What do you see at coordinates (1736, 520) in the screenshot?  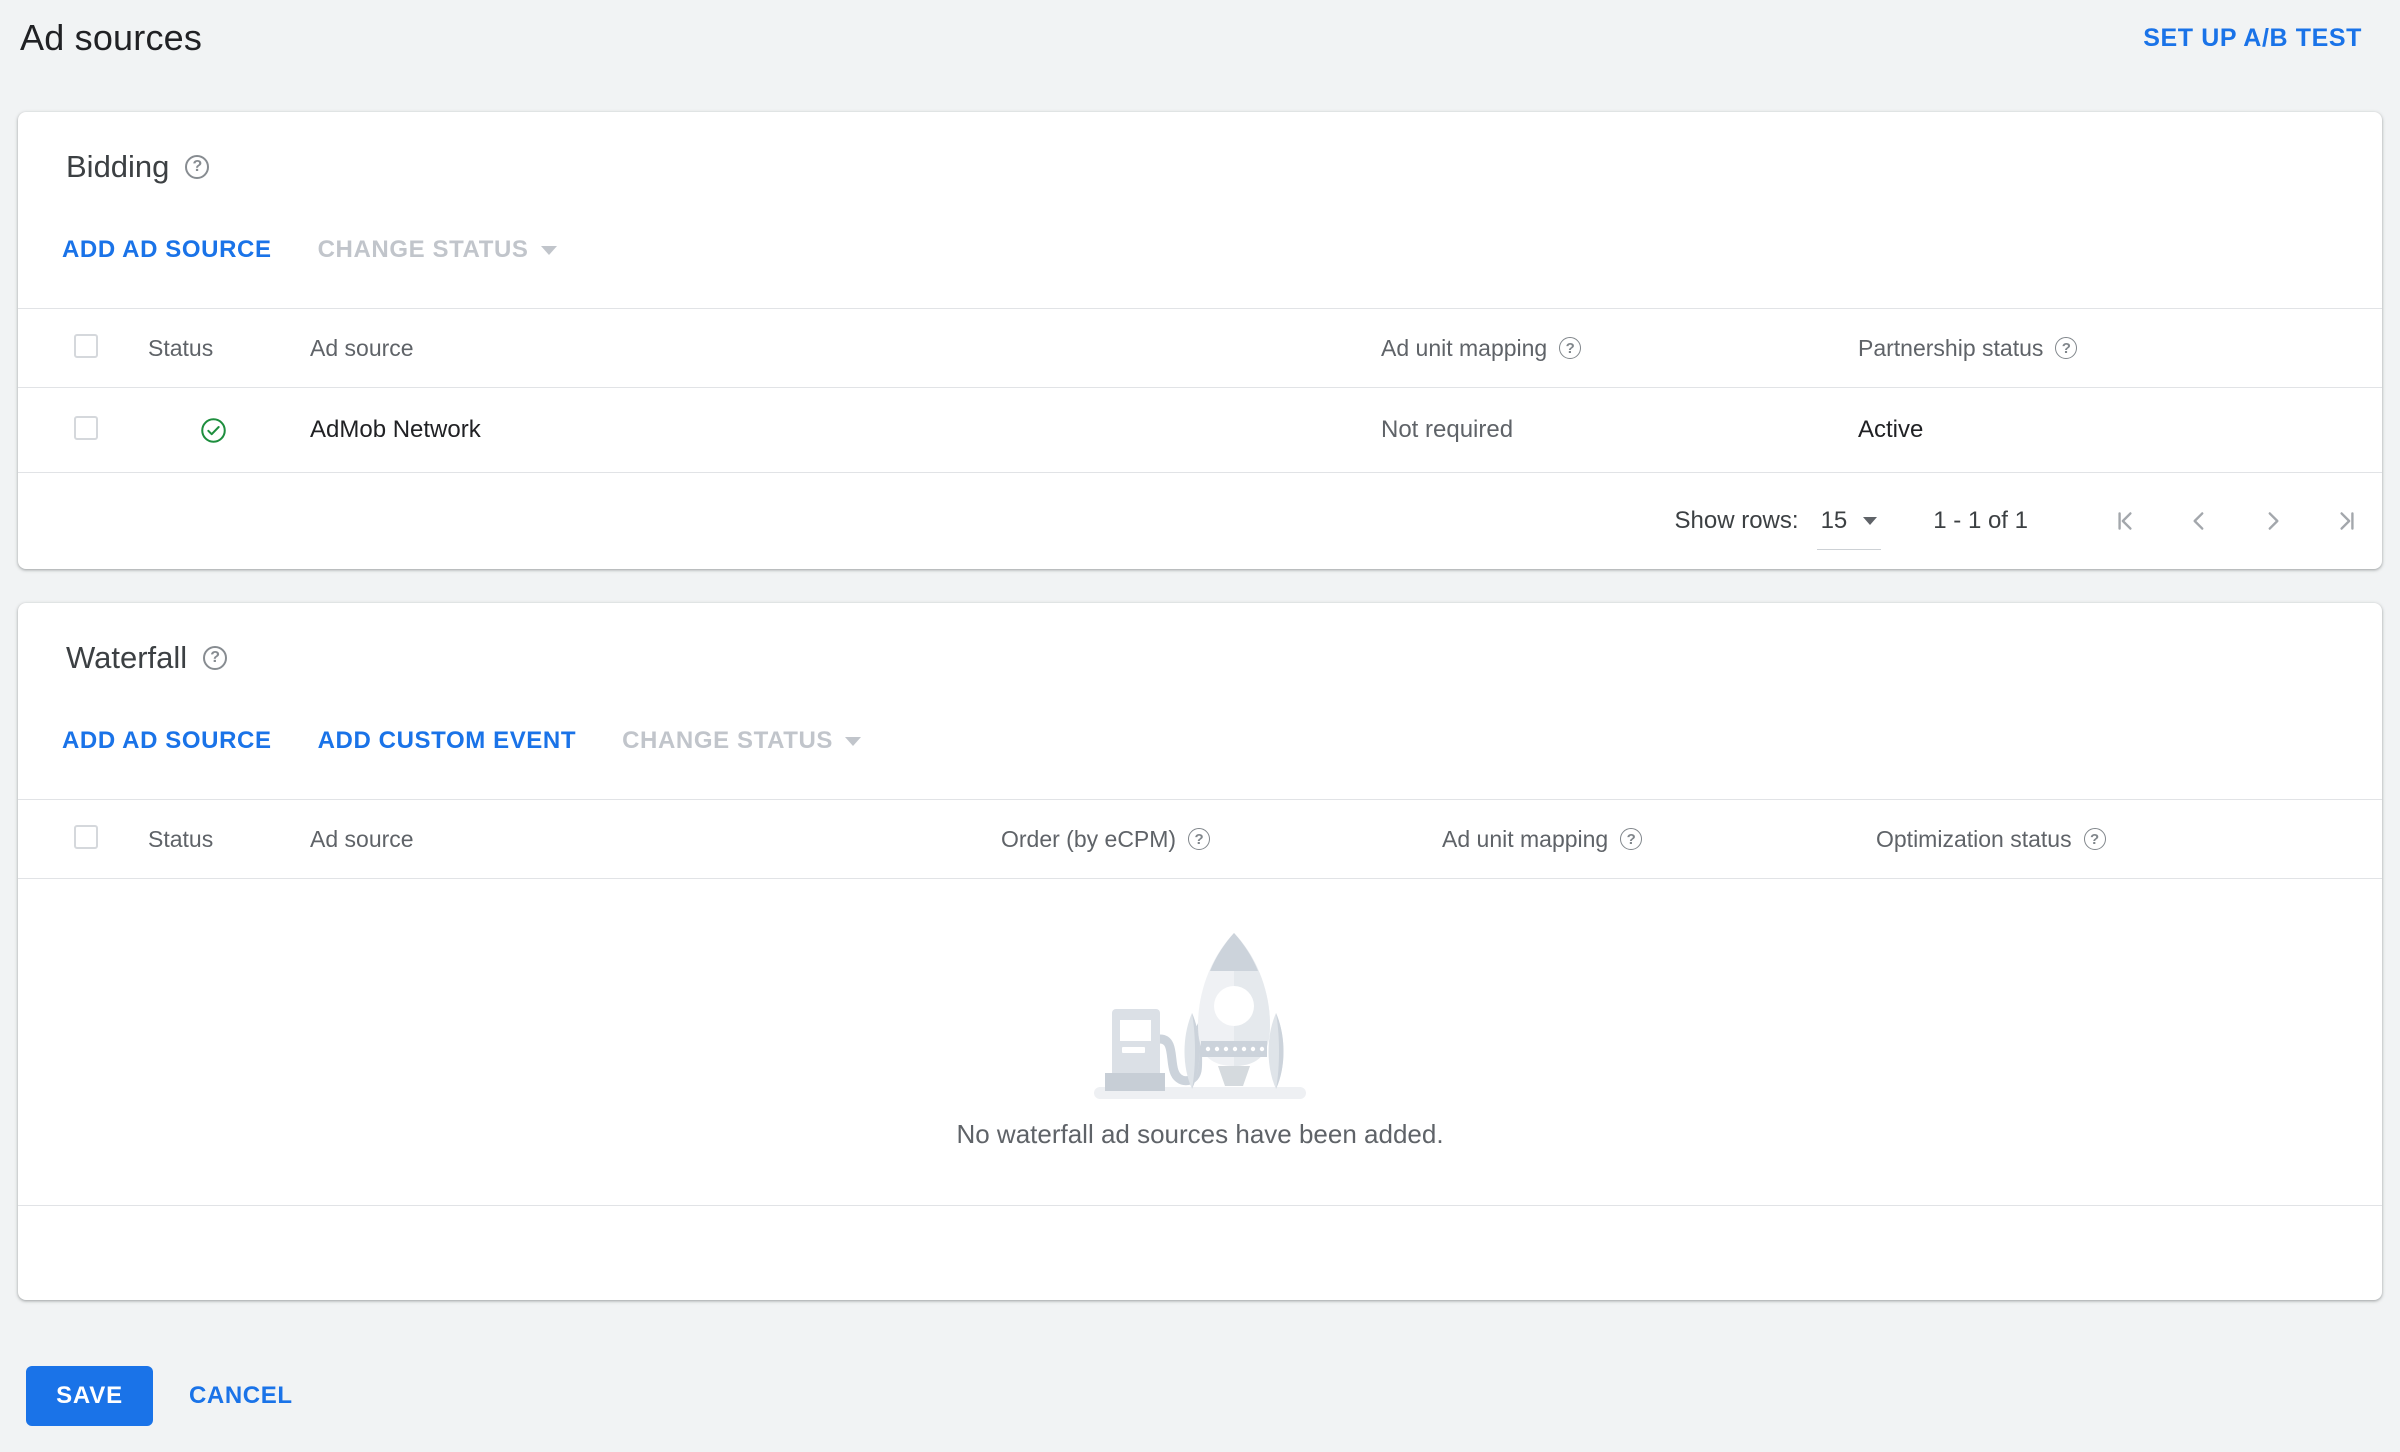 I see `show-rows-label: Show rows:` at bounding box center [1736, 520].